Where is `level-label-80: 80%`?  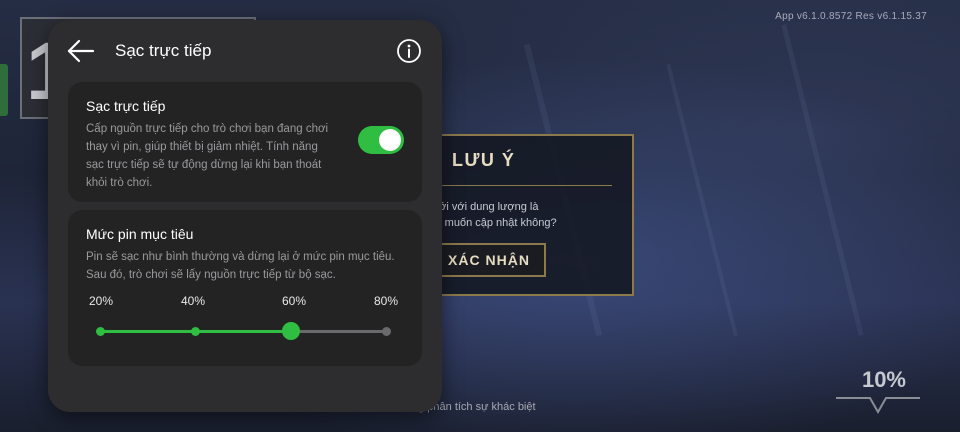
level-label-80: 80% is located at coordinates (386, 301).